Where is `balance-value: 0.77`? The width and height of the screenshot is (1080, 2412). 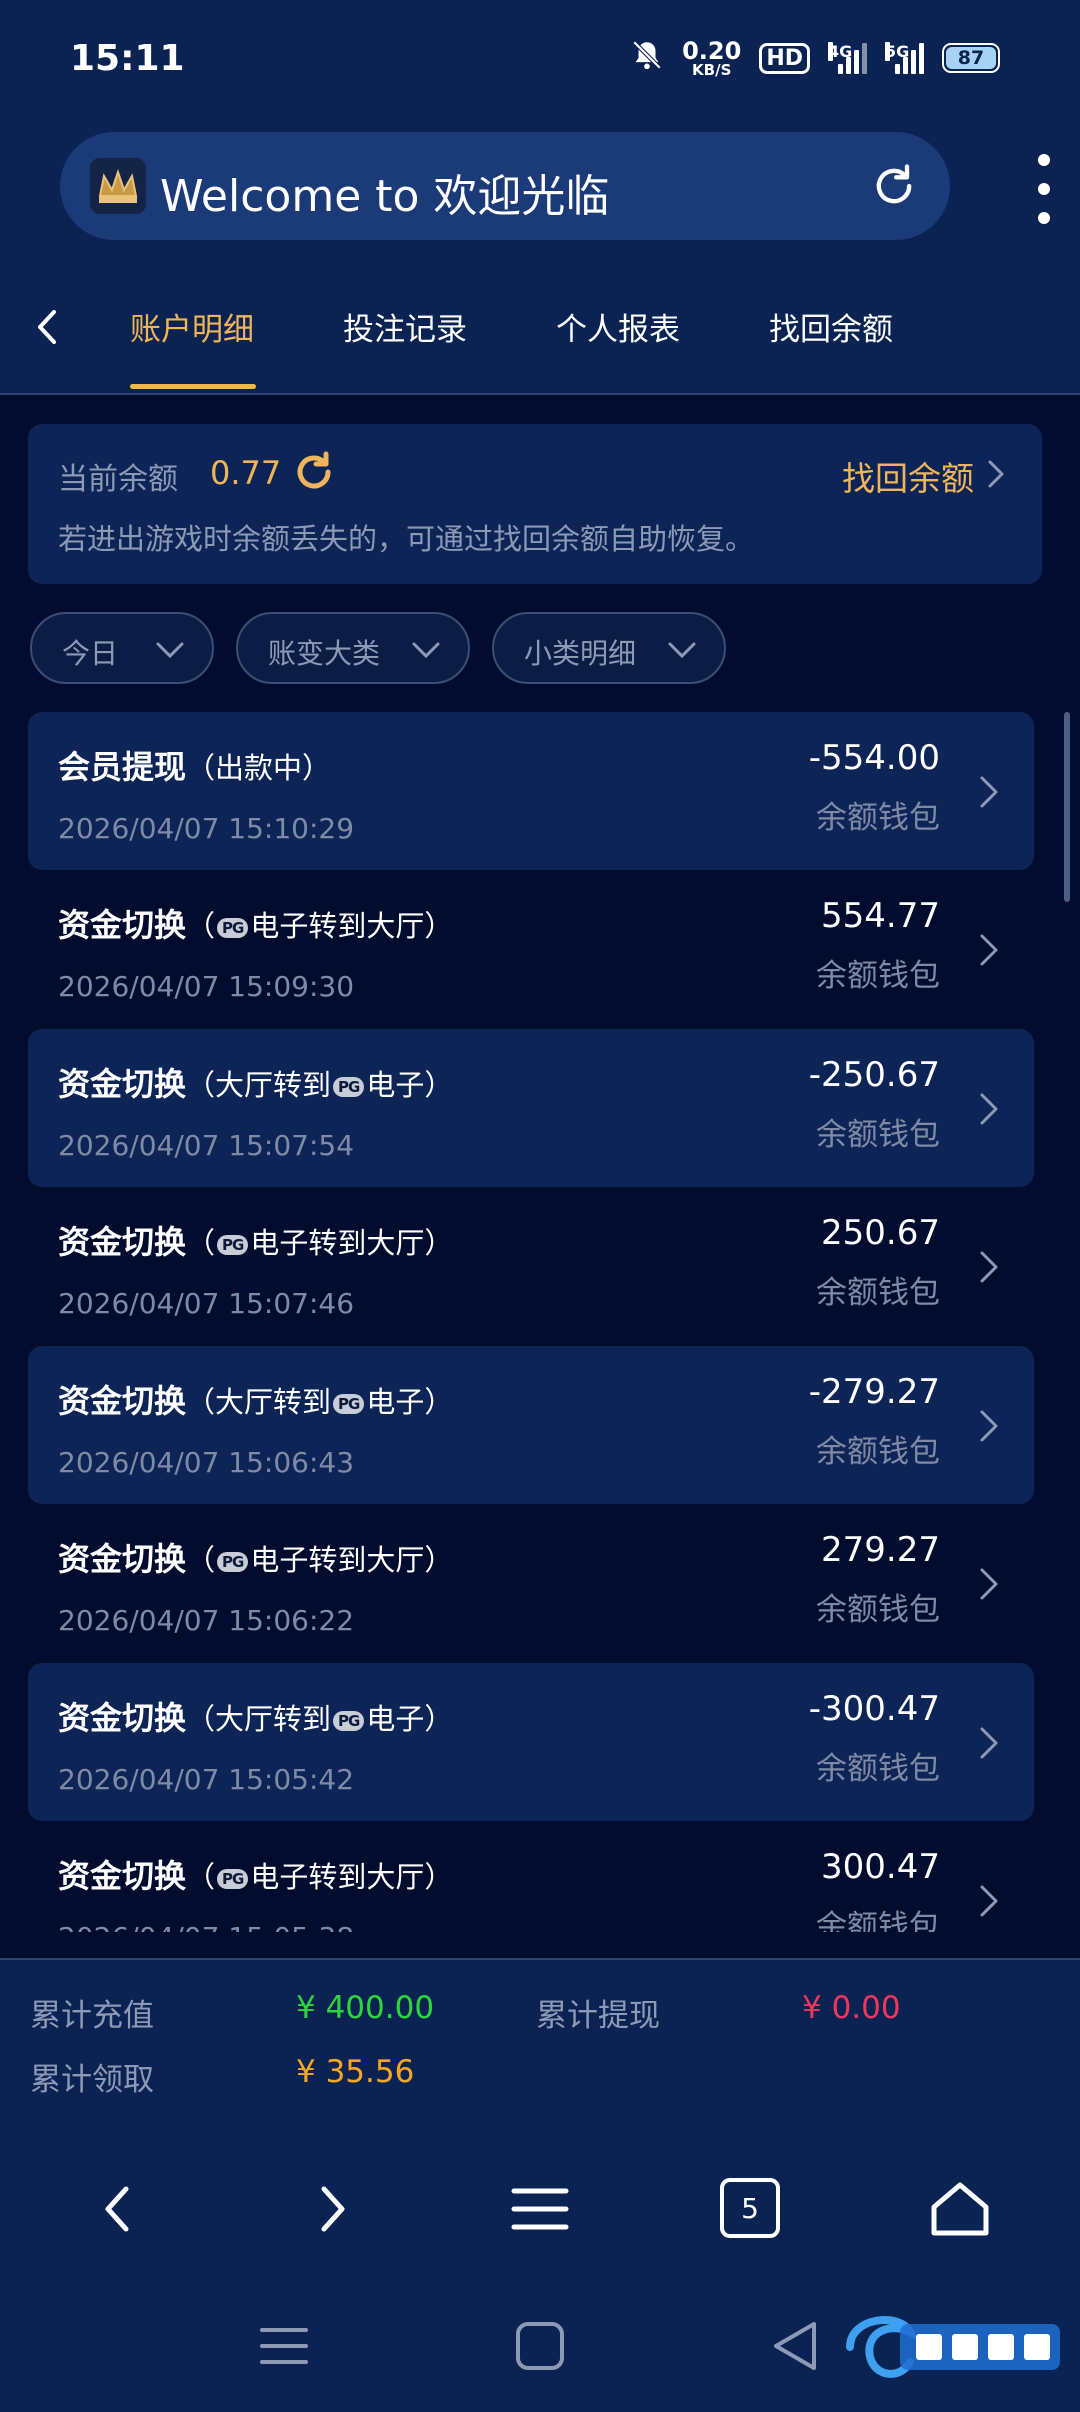
balance-value: 0.77 is located at coordinates (246, 473).